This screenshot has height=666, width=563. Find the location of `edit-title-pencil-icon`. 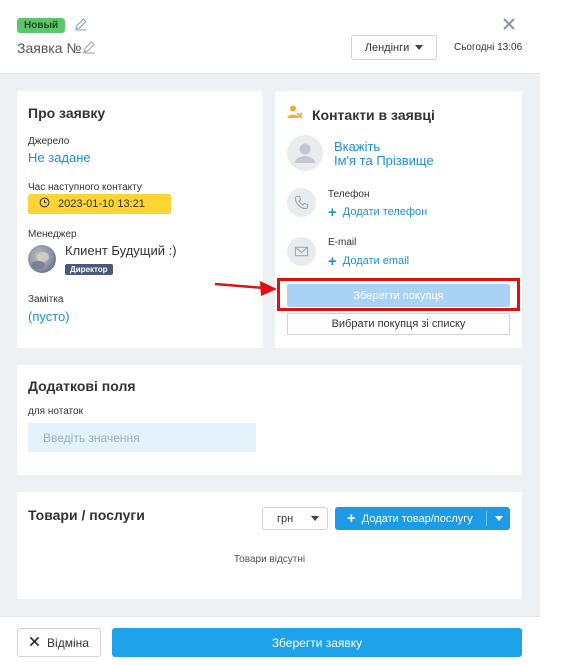

edit-title-pencil-icon is located at coordinates (89, 47).